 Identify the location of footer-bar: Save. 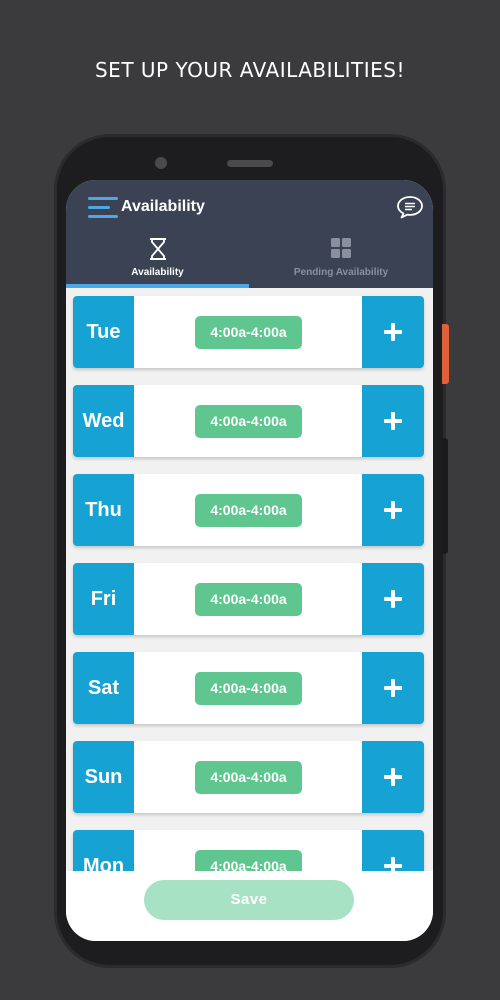
(249, 906).